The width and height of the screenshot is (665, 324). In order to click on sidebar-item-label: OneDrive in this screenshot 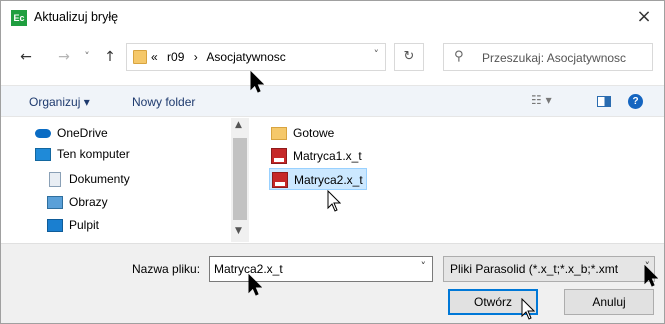, I will do `click(82, 133)`.